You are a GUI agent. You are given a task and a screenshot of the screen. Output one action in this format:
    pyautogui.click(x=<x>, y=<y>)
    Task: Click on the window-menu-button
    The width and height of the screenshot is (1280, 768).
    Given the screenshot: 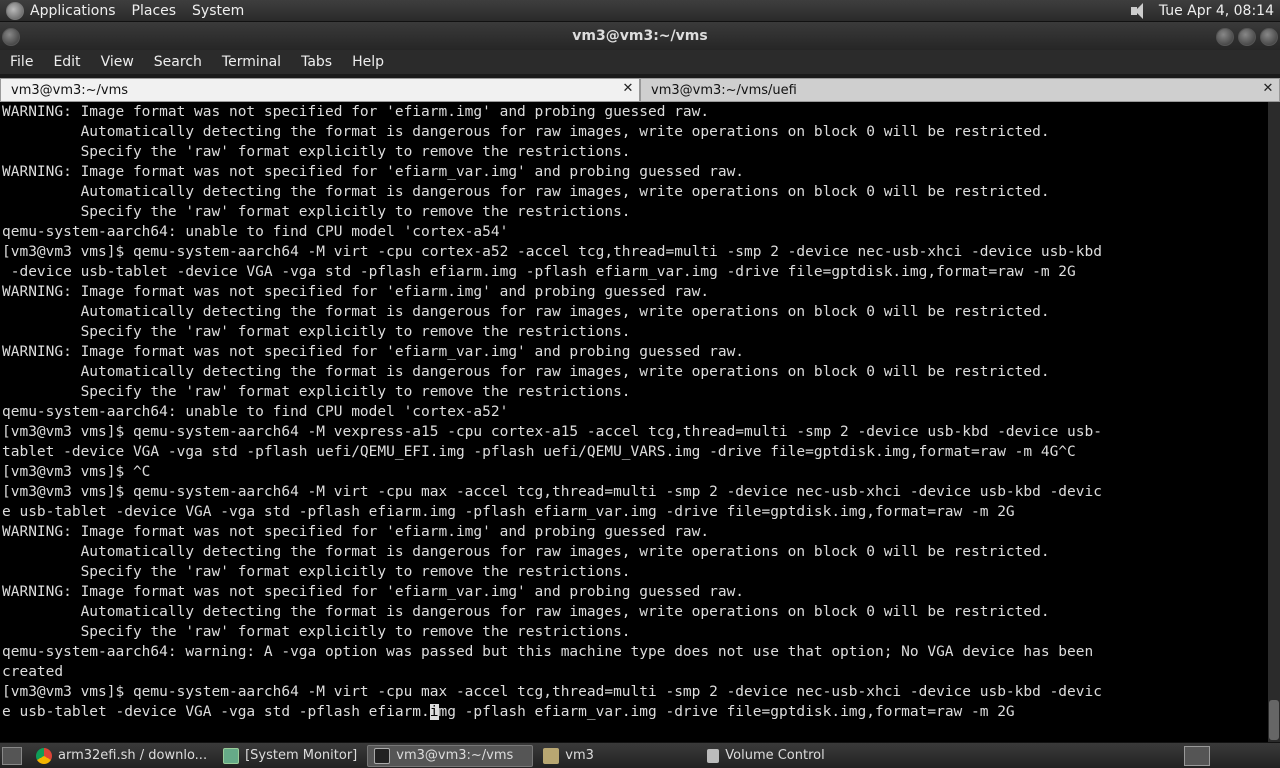 What is the action you would take?
    pyautogui.click(x=11, y=37)
    